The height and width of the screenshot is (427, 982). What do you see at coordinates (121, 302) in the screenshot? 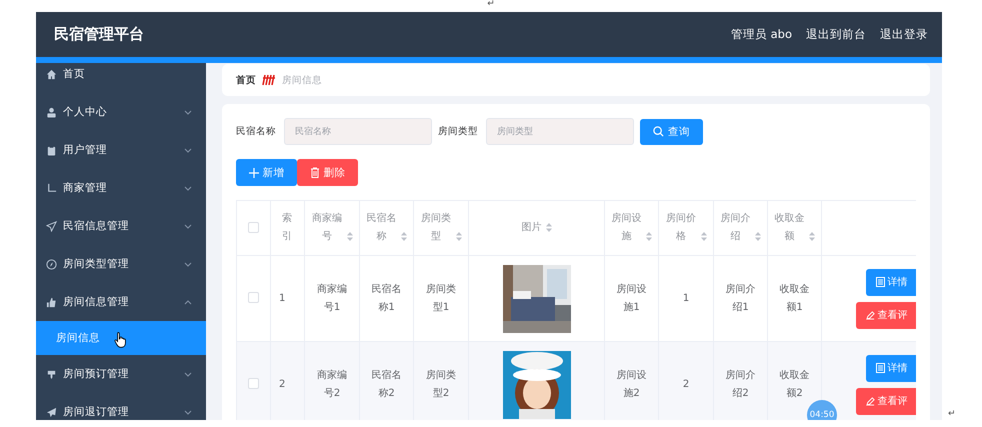
I see `menu-item: 房间信息管理` at bounding box center [121, 302].